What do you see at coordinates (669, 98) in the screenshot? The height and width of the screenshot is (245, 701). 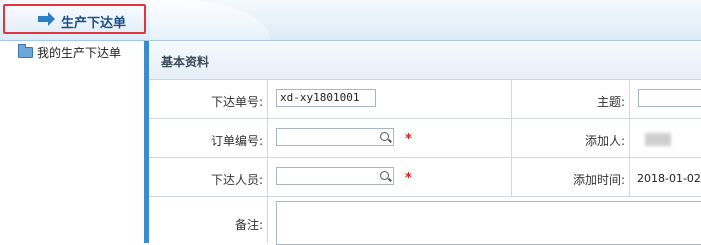 I see `subject-field` at bounding box center [669, 98].